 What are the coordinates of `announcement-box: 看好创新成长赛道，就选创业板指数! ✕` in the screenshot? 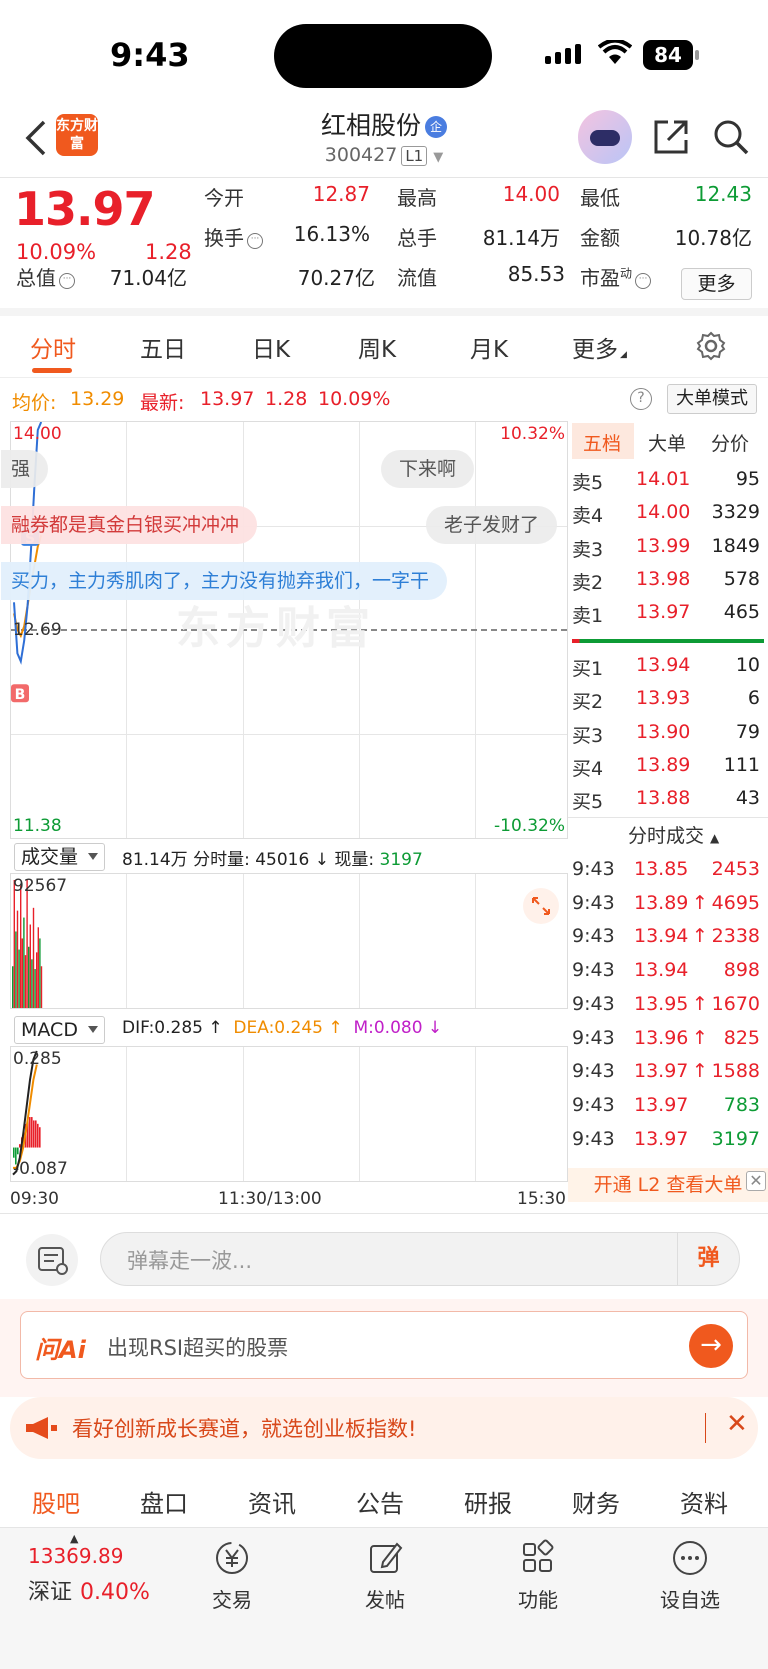 It's located at (384, 1428).